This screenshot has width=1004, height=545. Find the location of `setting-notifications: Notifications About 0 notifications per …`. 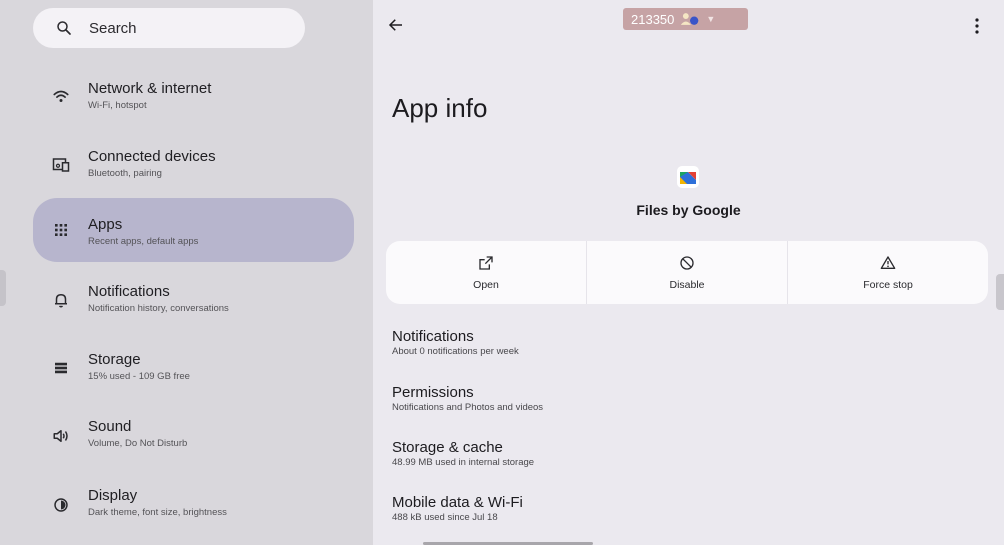

setting-notifications: Notifications About 0 notifications per … is located at coordinates (672, 342).